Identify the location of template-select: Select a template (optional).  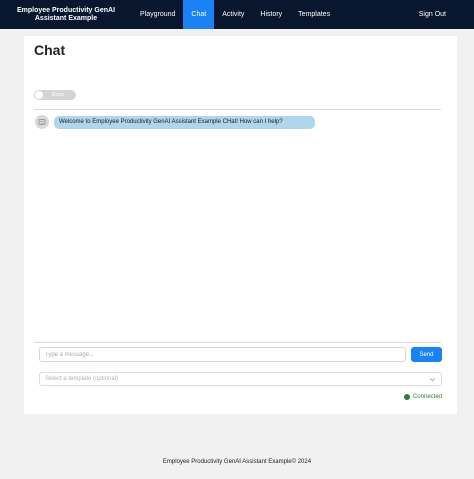
(240, 379).